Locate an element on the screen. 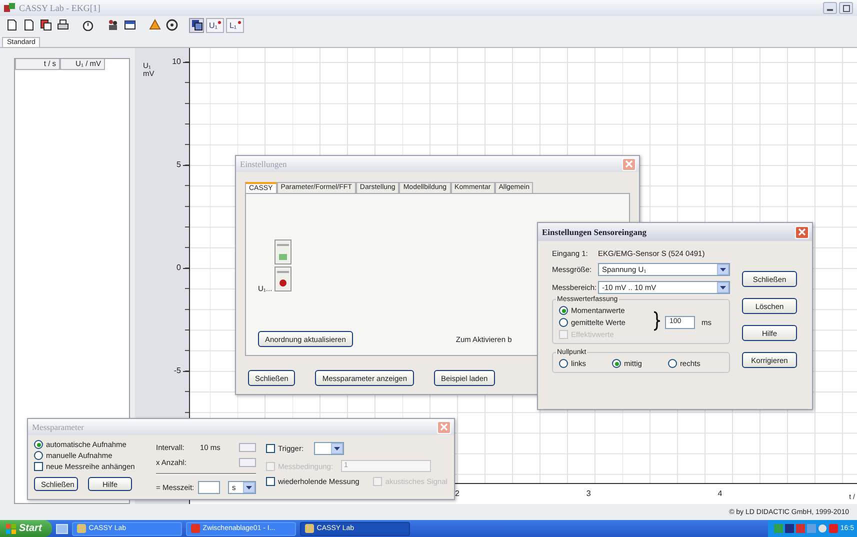 Image resolution: width=857 pixels, height=537 pixels. dial-icon is located at coordinates (171, 25).